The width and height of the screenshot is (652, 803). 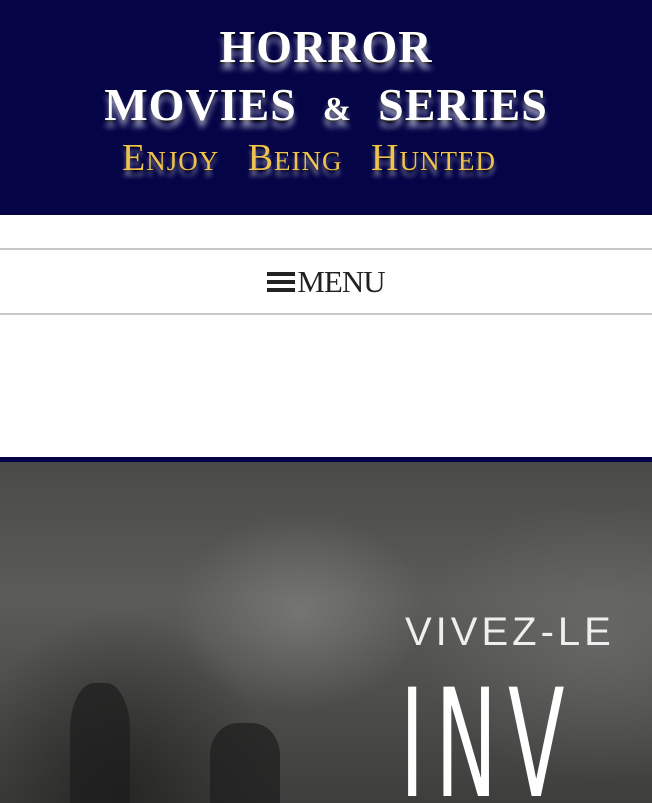 I want to click on site-tagline: Enjoy Being Hunted, so click(x=309, y=158).